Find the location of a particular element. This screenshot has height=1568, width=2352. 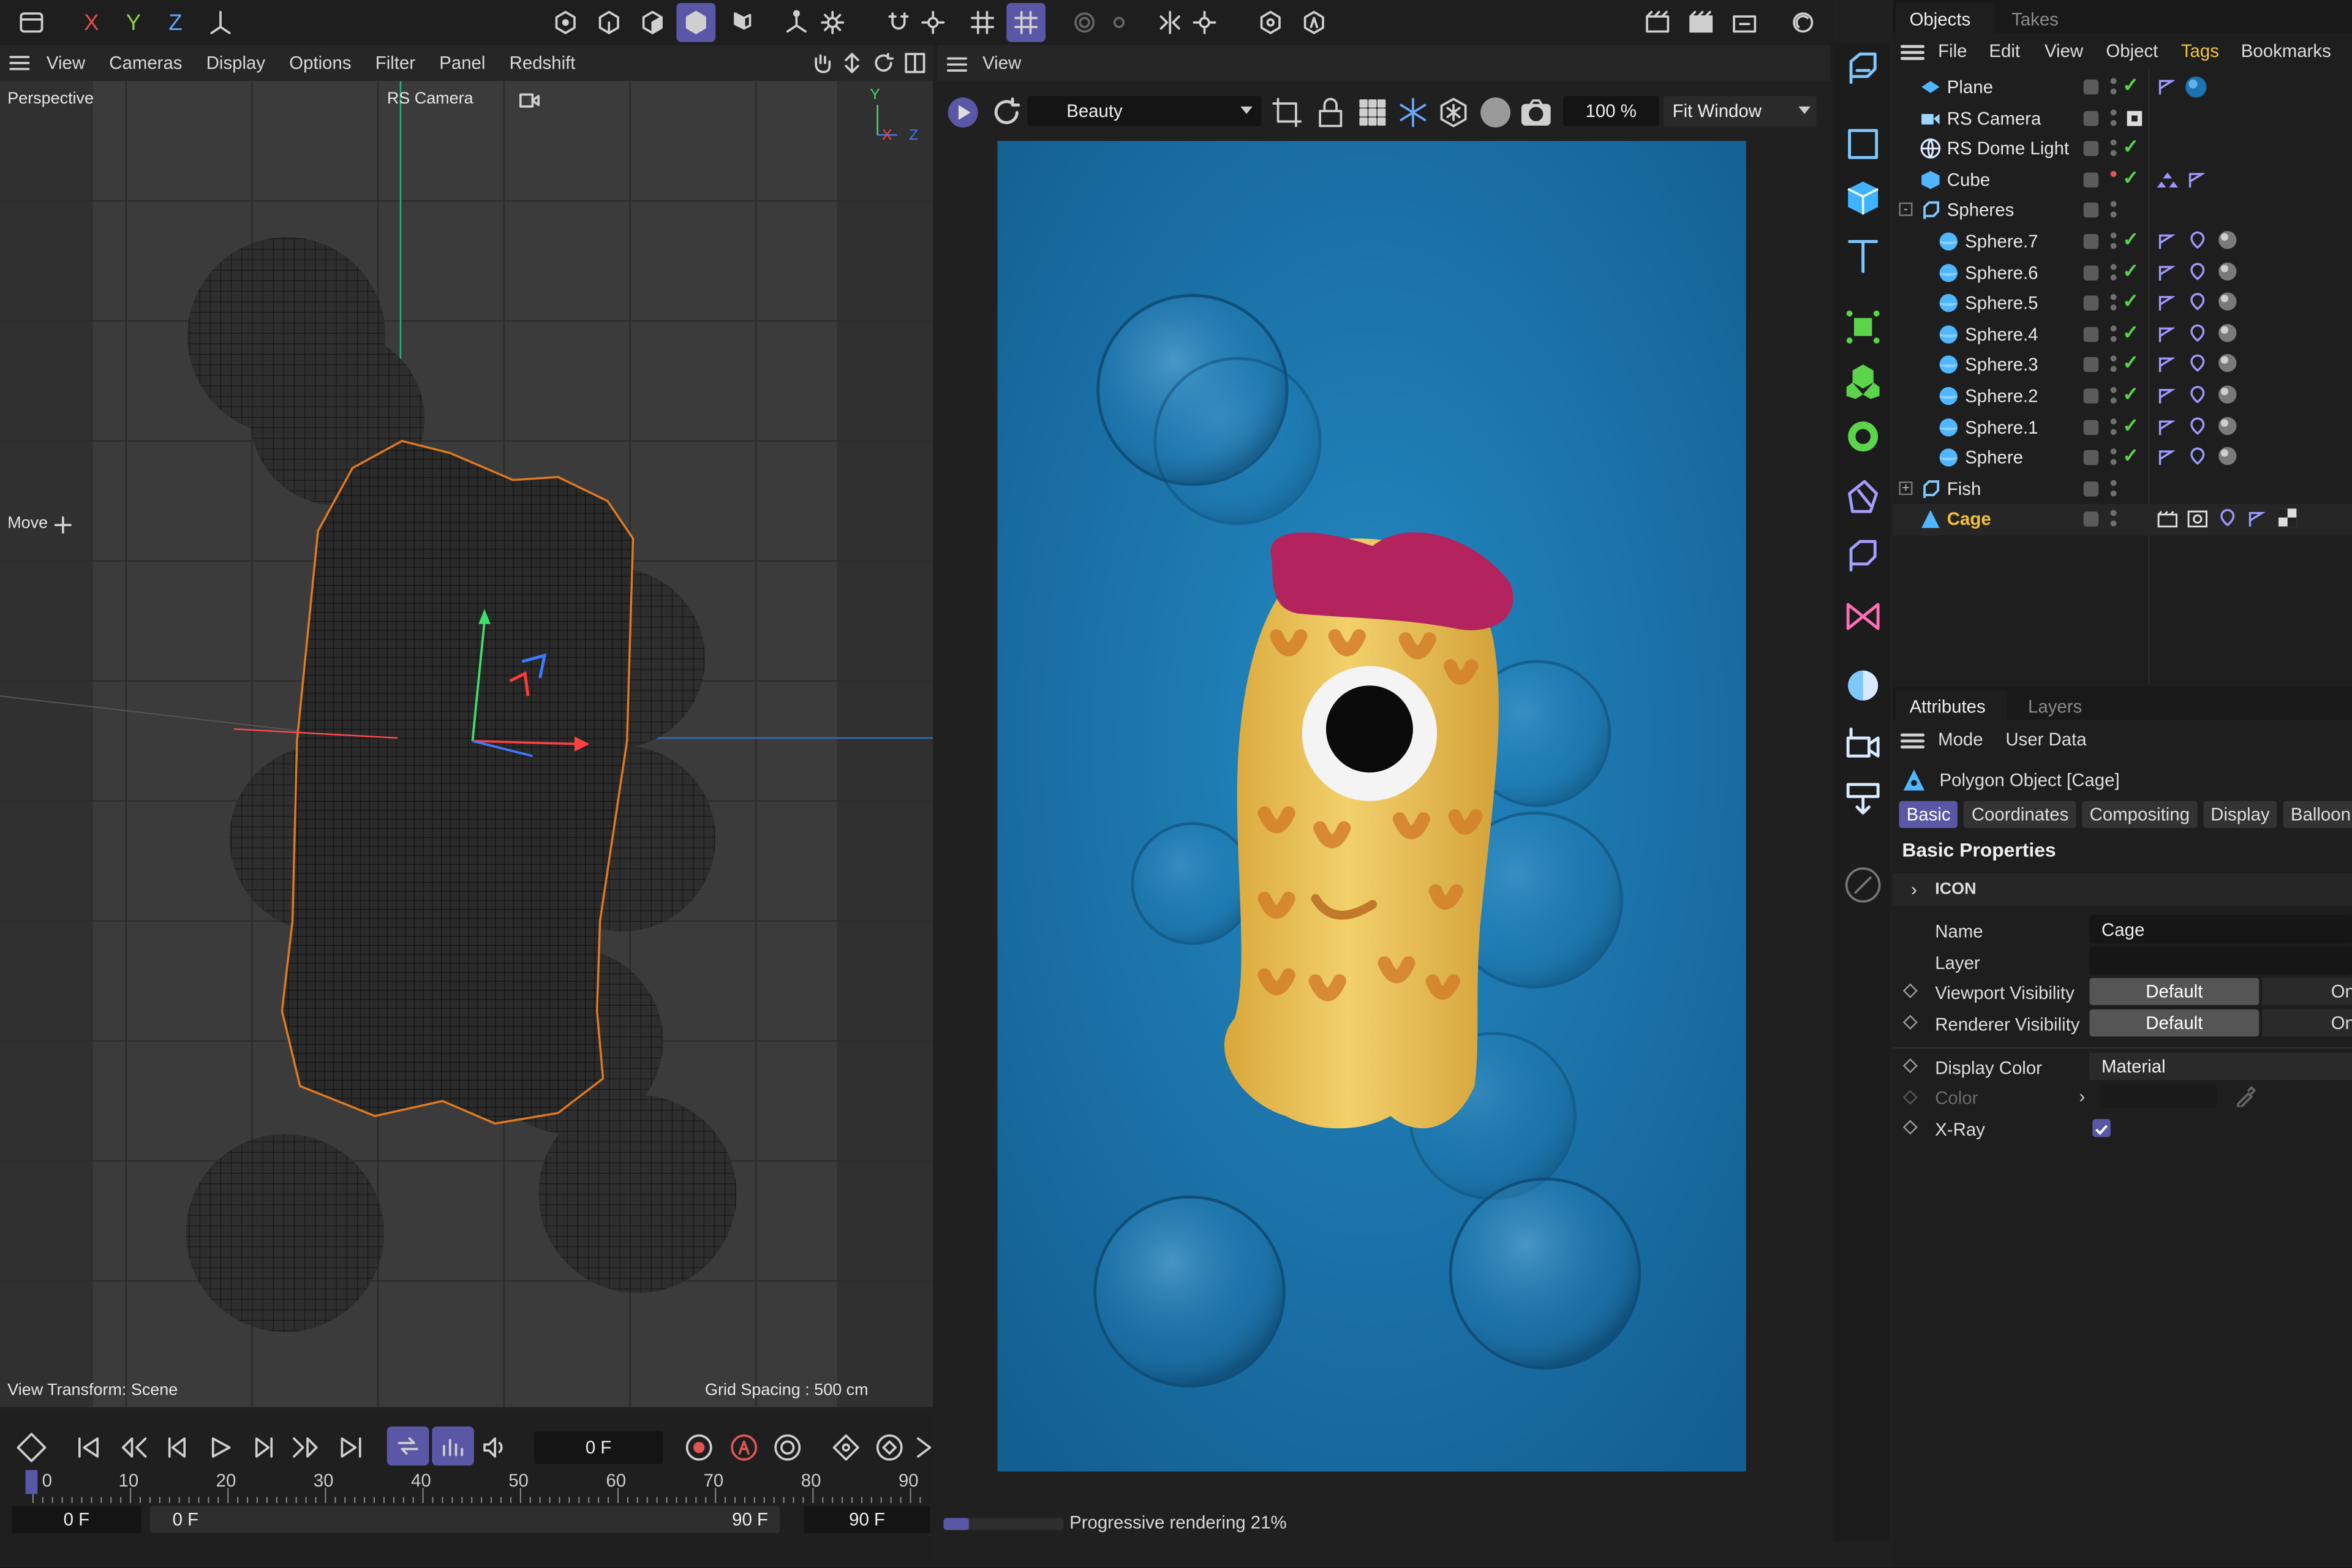

play-icon is located at coordinates (221, 1451).